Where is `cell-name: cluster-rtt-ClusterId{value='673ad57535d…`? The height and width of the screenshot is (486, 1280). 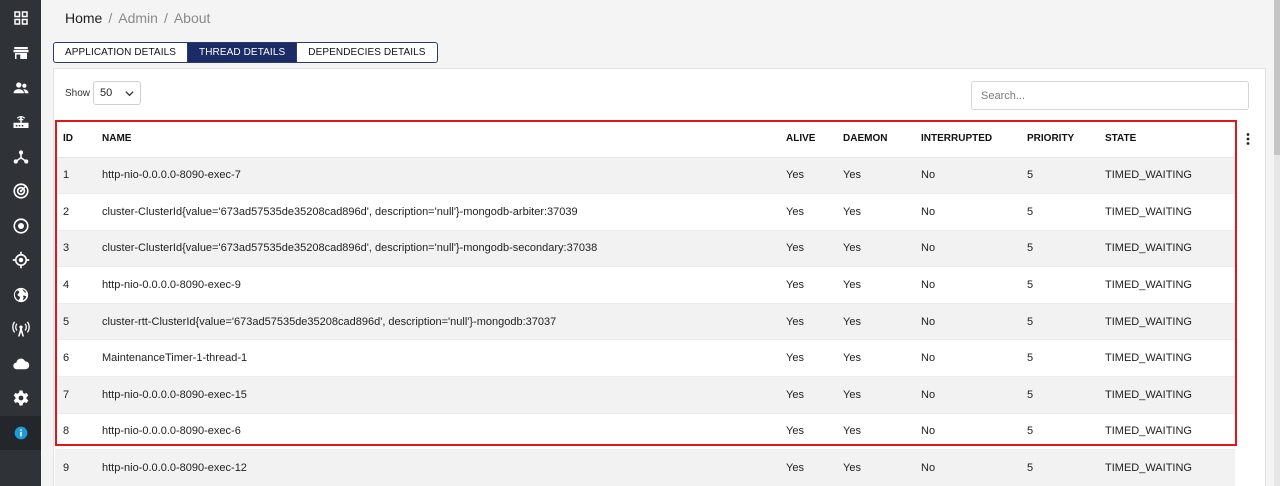
cell-name: cluster-rtt-ClusterId{value='673ad57535d… is located at coordinates (436, 322).